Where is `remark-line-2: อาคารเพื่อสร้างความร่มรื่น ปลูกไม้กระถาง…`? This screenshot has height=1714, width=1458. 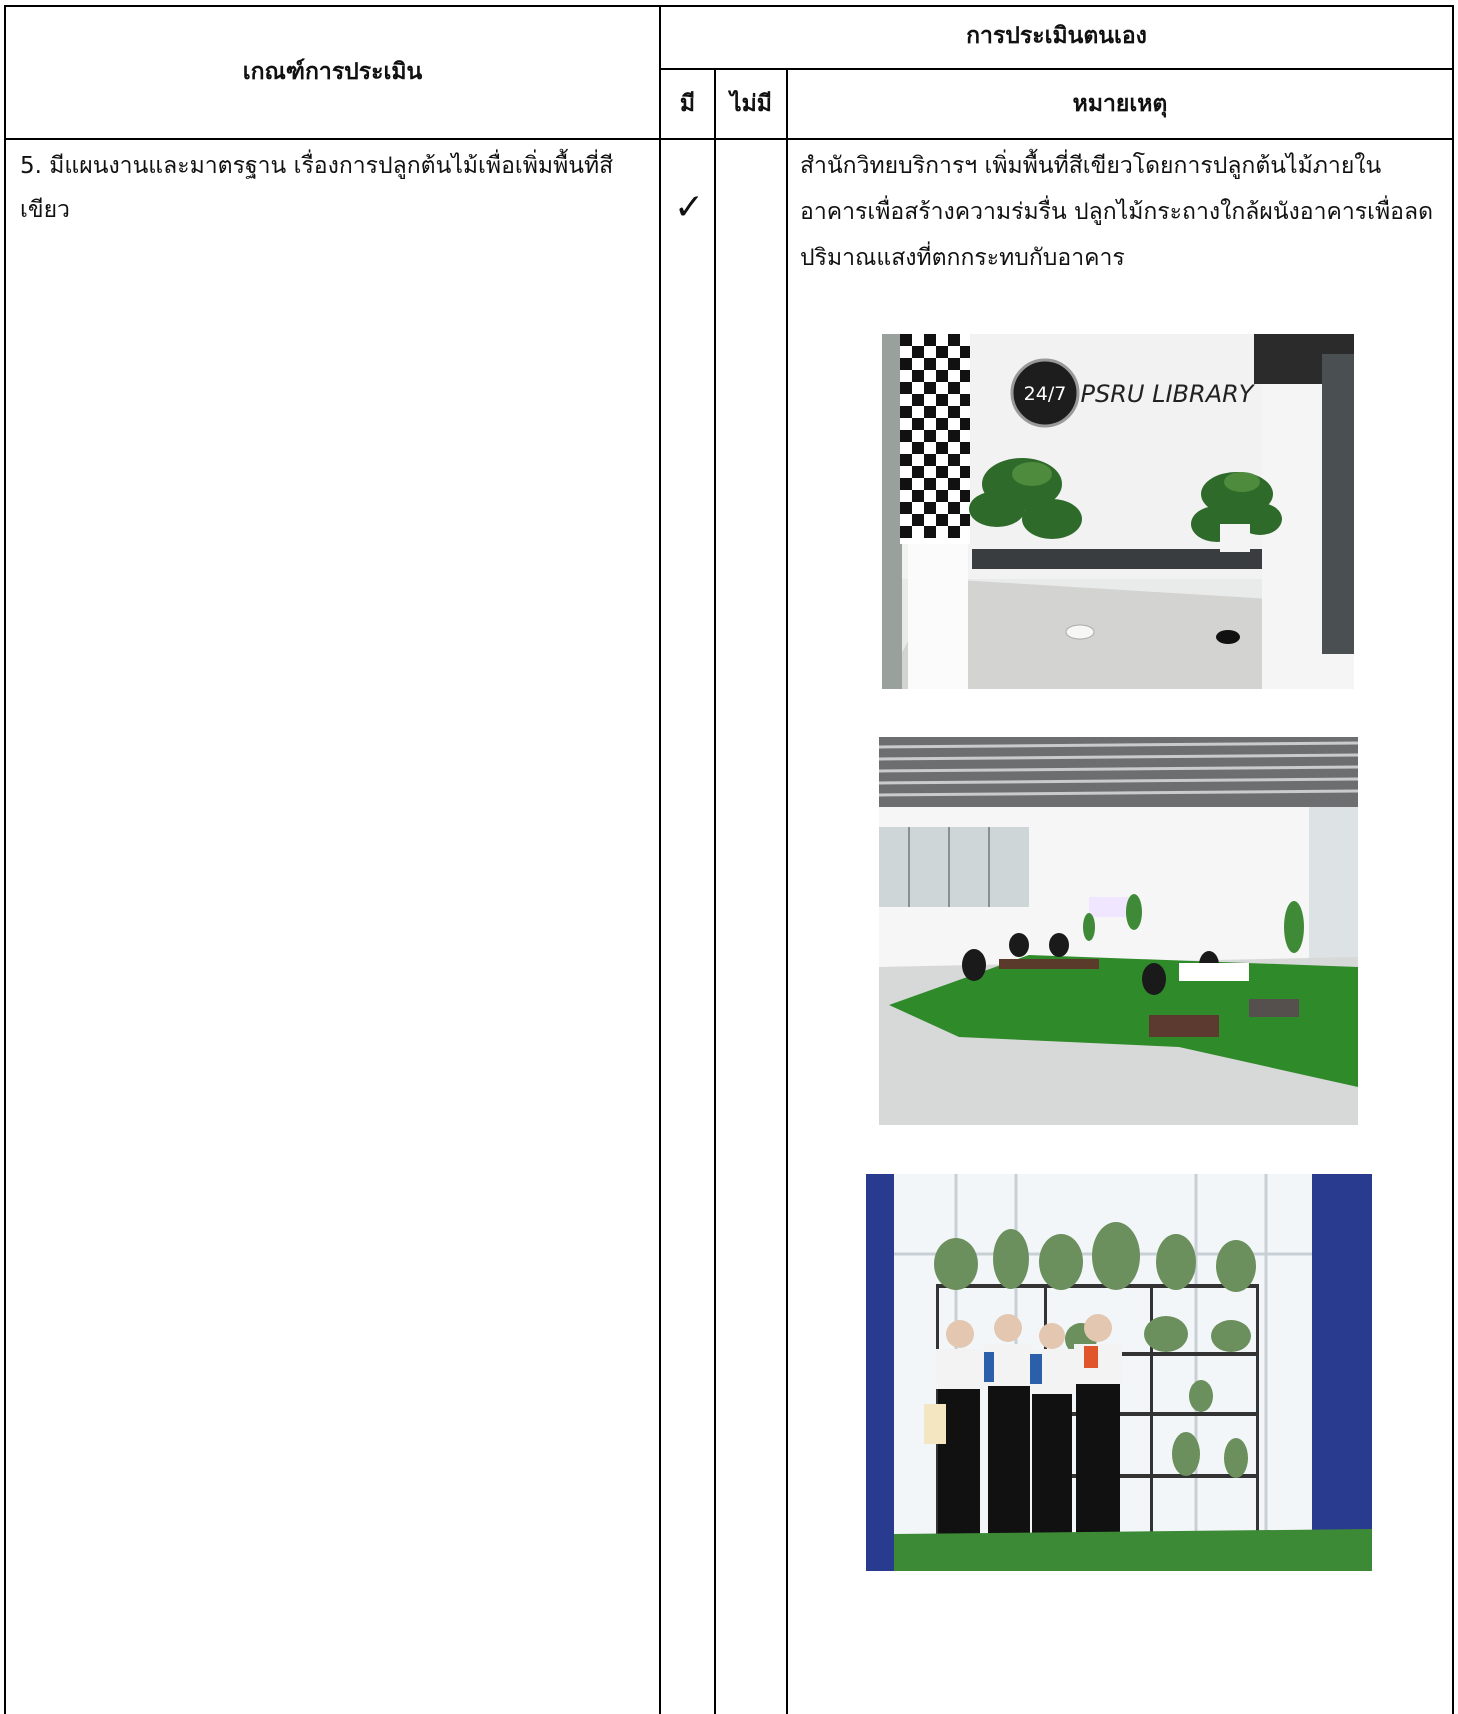 remark-line-2: อาคารเพื่อสร้างความร่มรื่น ปลูกไม้กระถาง… is located at coordinates (1117, 212).